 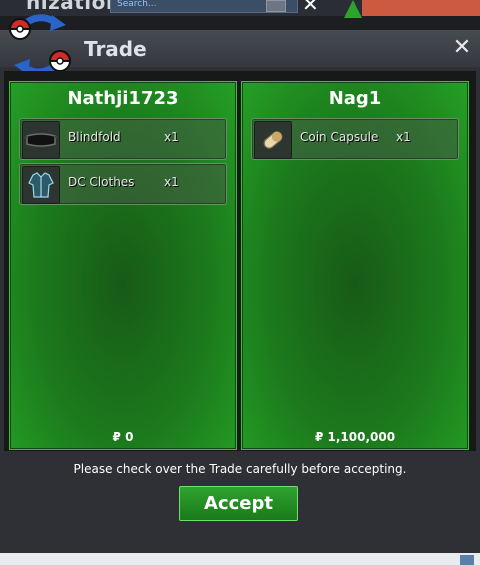 What do you see at coordinates (123, 98) in the screenshot?
I see `left-player-name: Nathji1723` at bounding box center [123, 98].